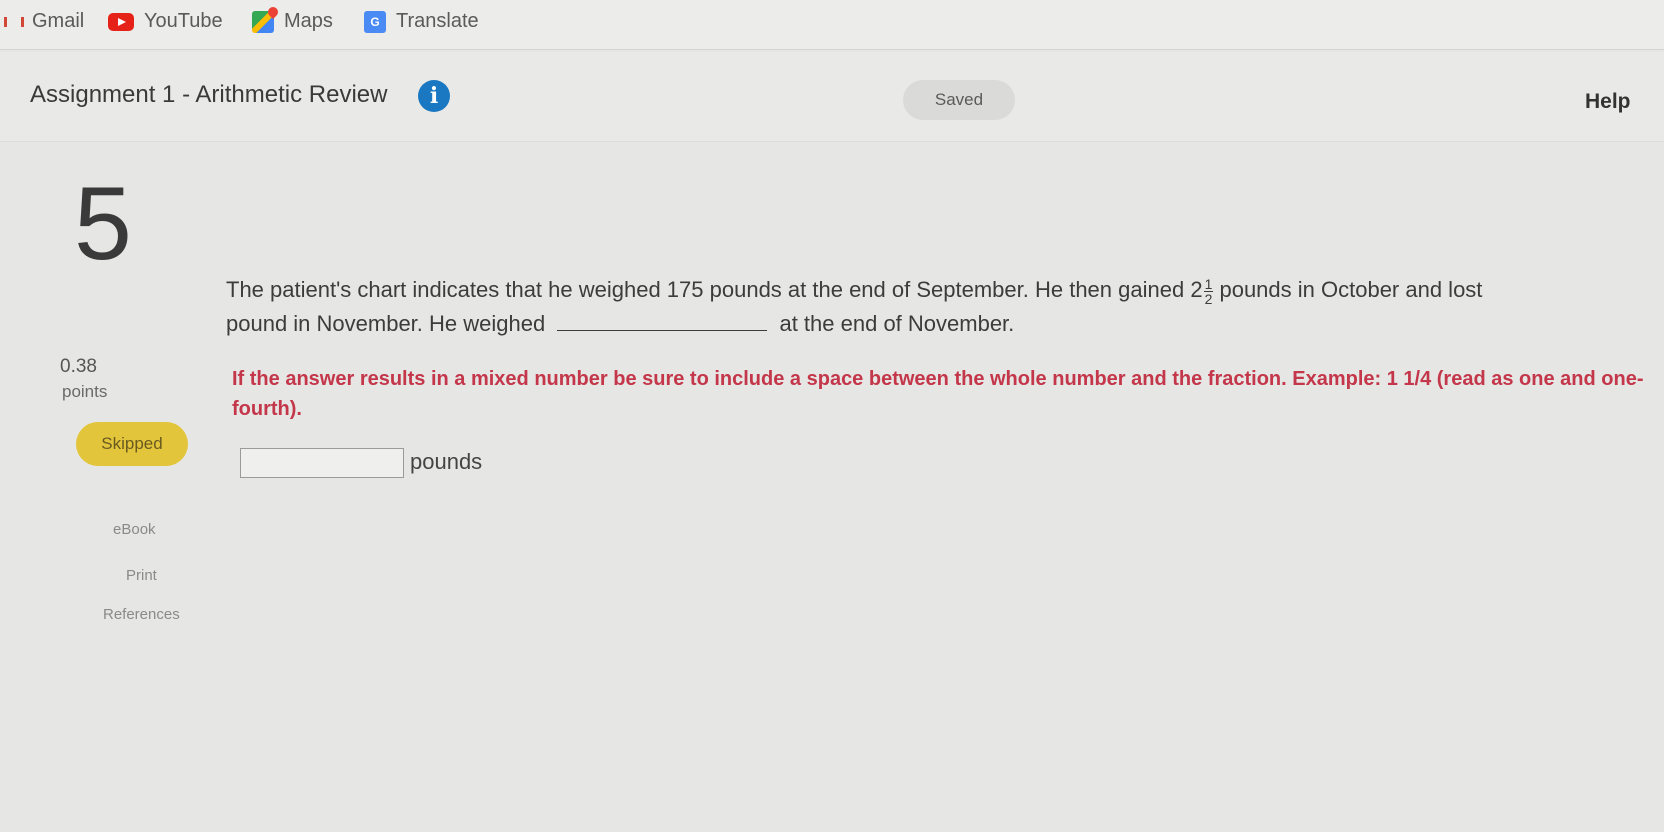 The height and width of the screenshot is (832, 1664). What do you see at coordinates (141, 575) in the screenshot?
I see `print-link: Print` at bounding box center [141, 575].